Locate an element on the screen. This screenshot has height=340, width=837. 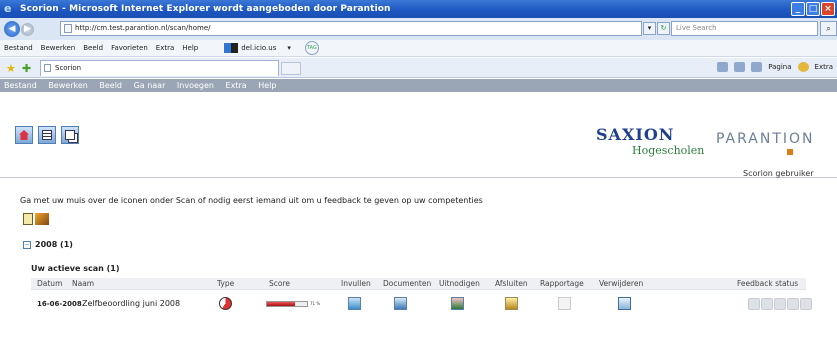
list-icon is located at coordinates (47, 135).